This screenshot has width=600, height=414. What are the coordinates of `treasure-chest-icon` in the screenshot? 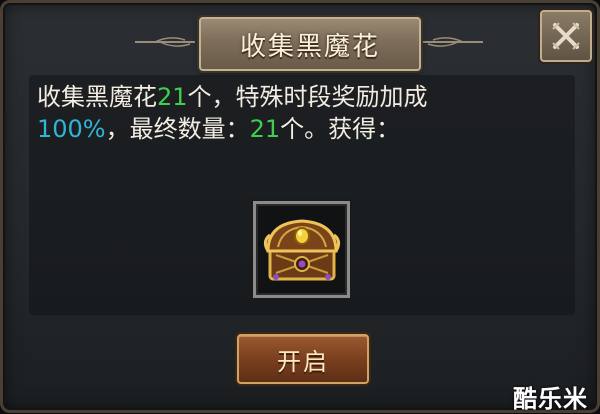 It's located at (301, 249).